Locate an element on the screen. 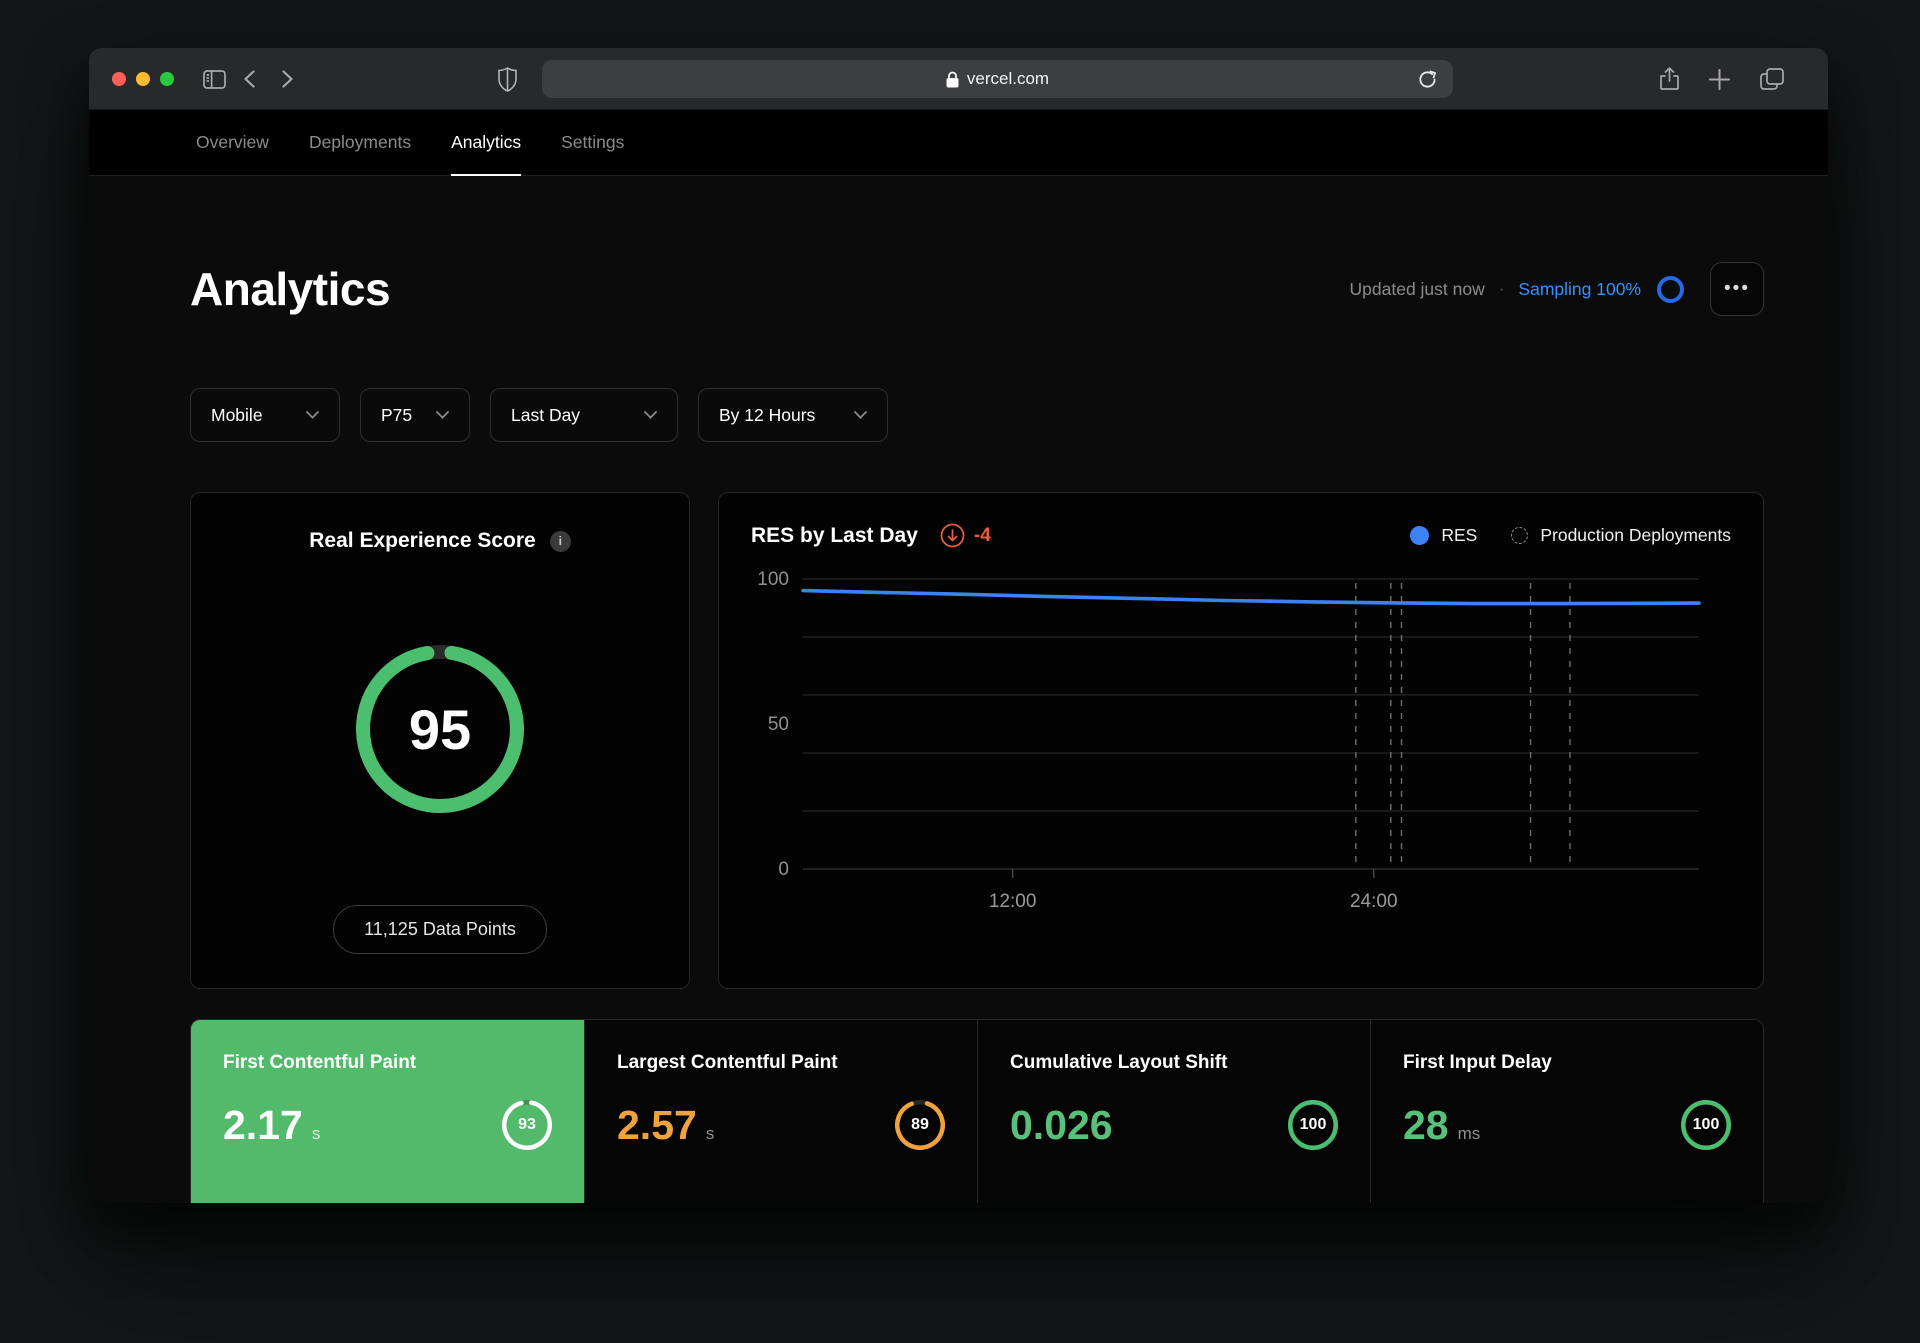  metric-title: Cumulative Layout Shift is located at coordinates (1119, 1062).